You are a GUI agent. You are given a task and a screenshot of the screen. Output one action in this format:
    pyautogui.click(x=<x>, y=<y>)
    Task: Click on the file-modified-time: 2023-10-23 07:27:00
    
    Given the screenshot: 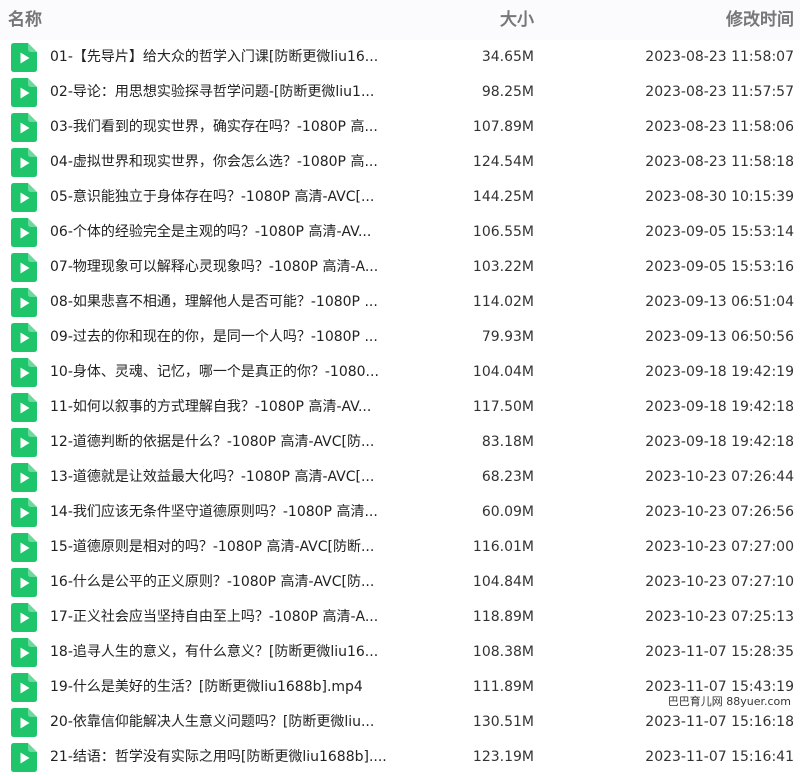 What is the action you would take?
    pyautogui.click(x=719, y=547)
    